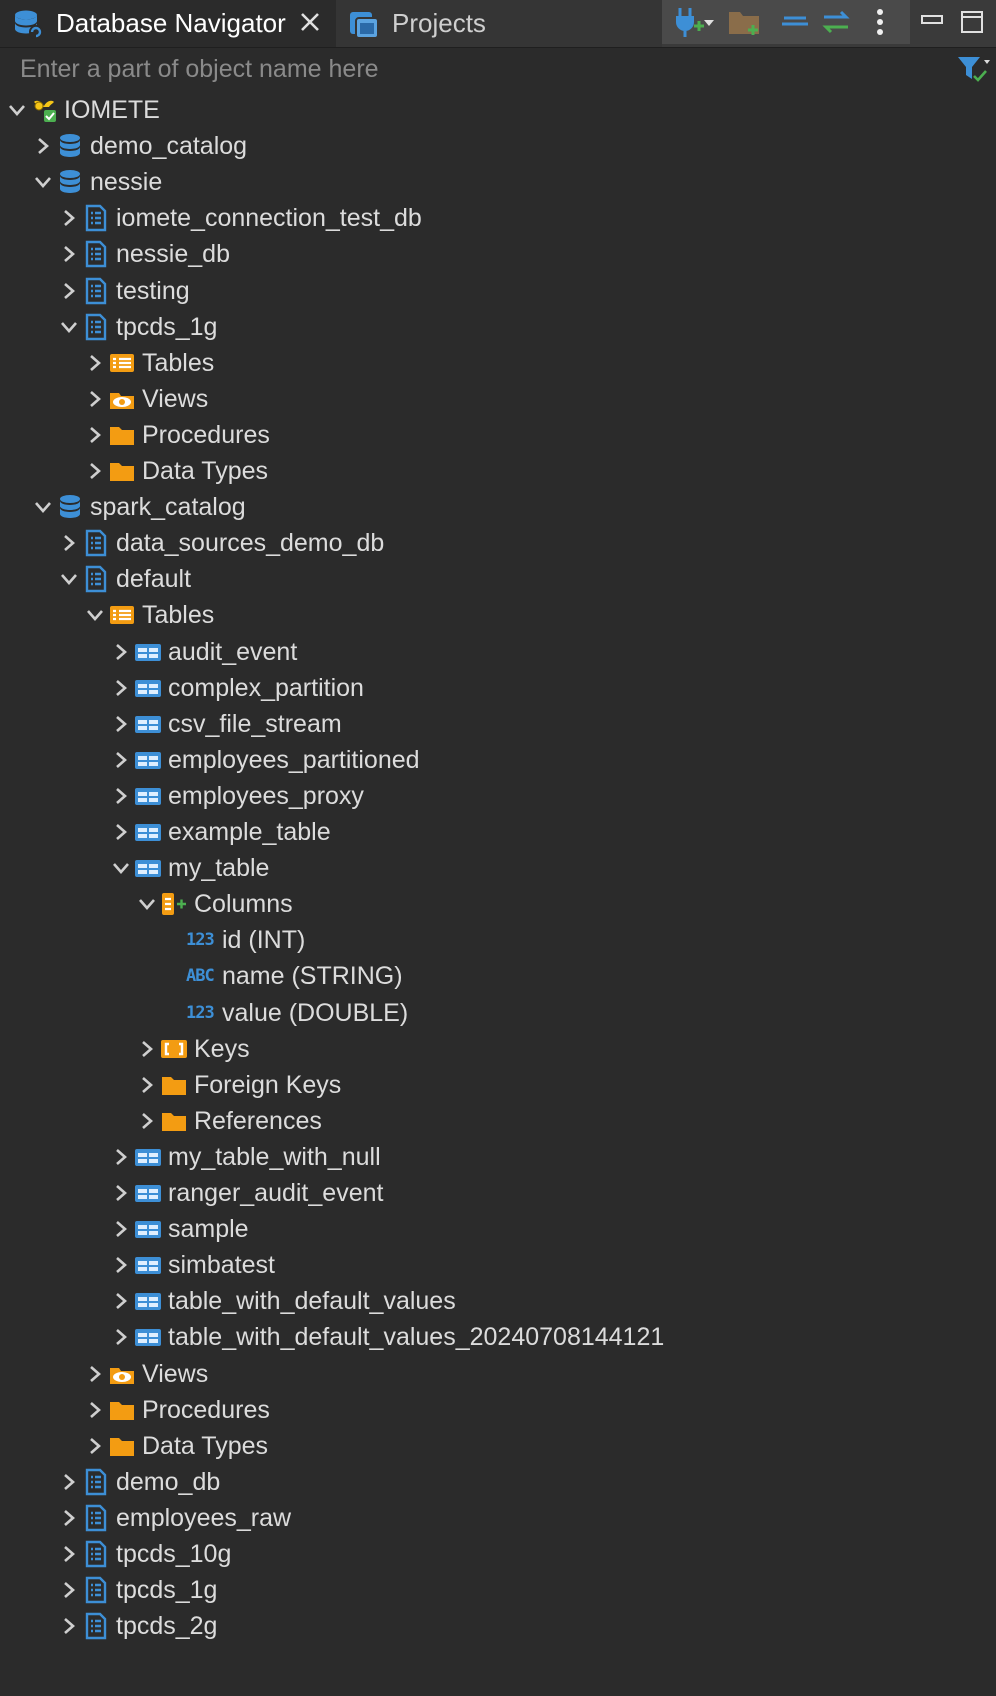 The width and height of the screenshot is (996, 1696). I want to click on tab-database-navigator: Database Navigator, so click(168, 23).